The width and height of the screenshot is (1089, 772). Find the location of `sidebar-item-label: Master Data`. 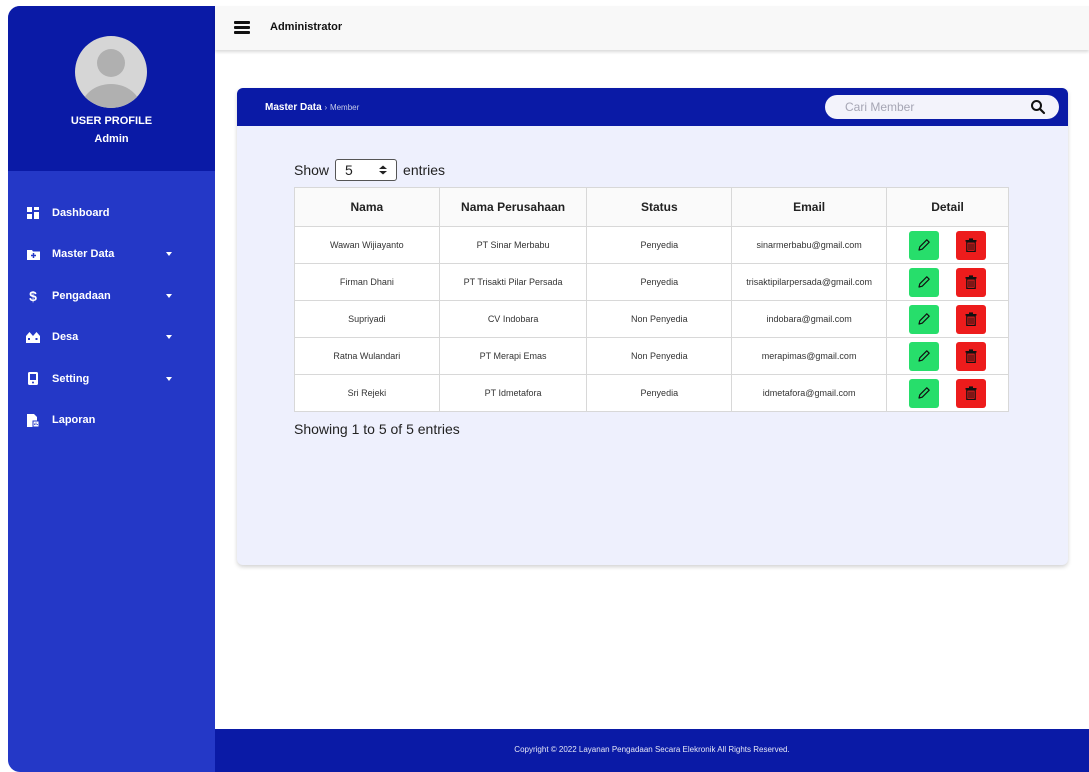

sidebar-item-label: Master Data is located at coordinates (83, 254).